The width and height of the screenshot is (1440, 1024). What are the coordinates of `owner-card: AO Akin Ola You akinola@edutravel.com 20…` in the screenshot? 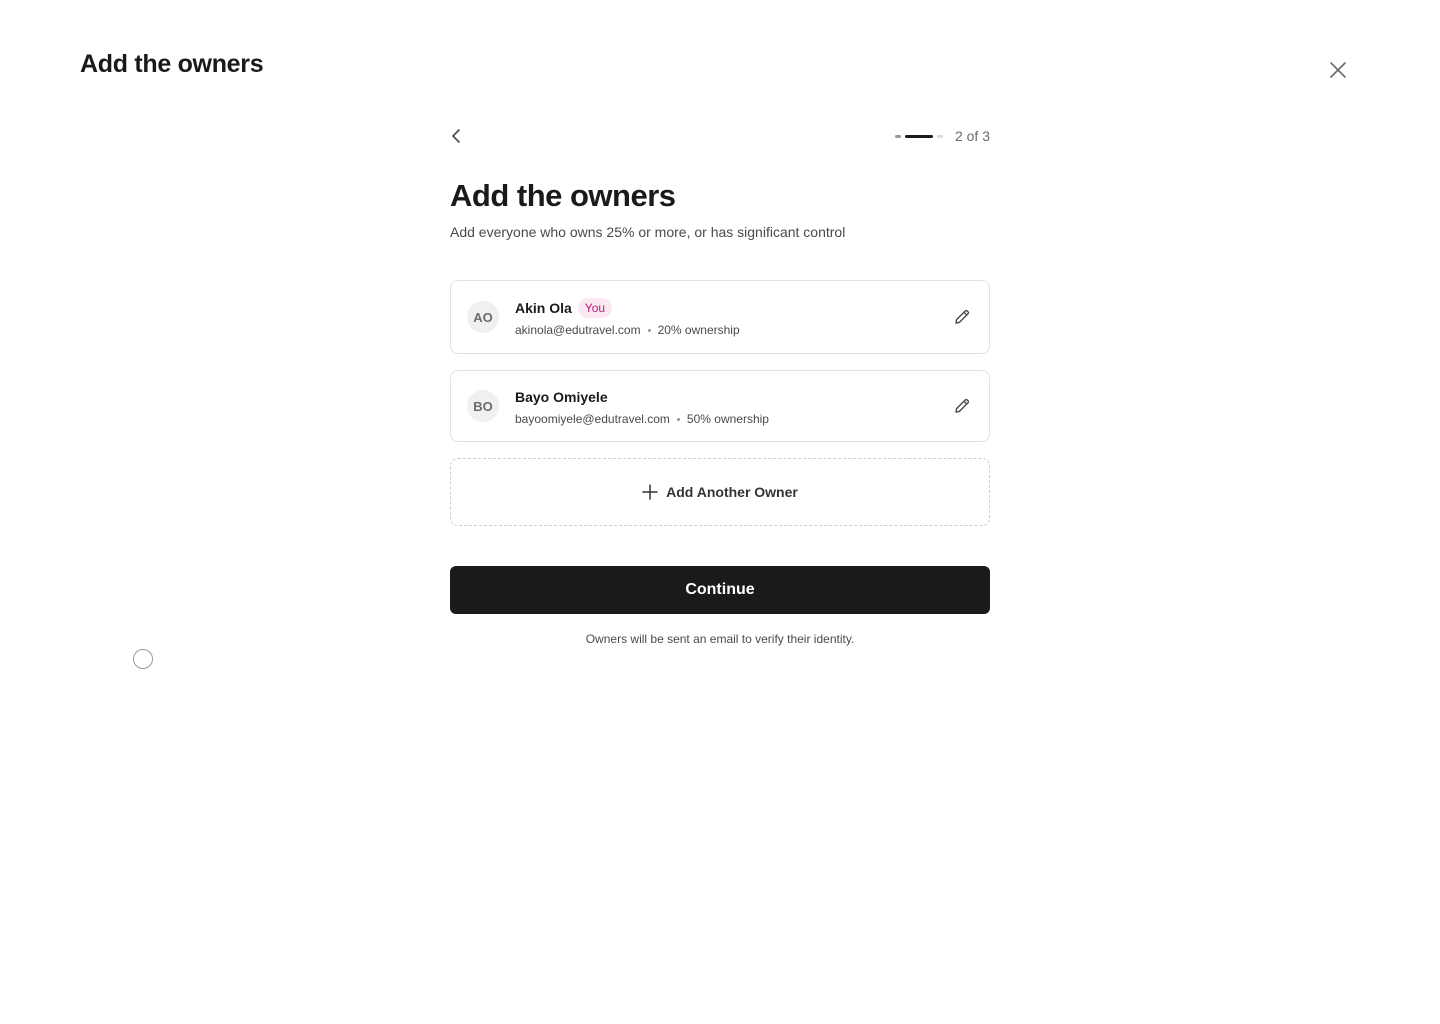 It's located at (720, 317).